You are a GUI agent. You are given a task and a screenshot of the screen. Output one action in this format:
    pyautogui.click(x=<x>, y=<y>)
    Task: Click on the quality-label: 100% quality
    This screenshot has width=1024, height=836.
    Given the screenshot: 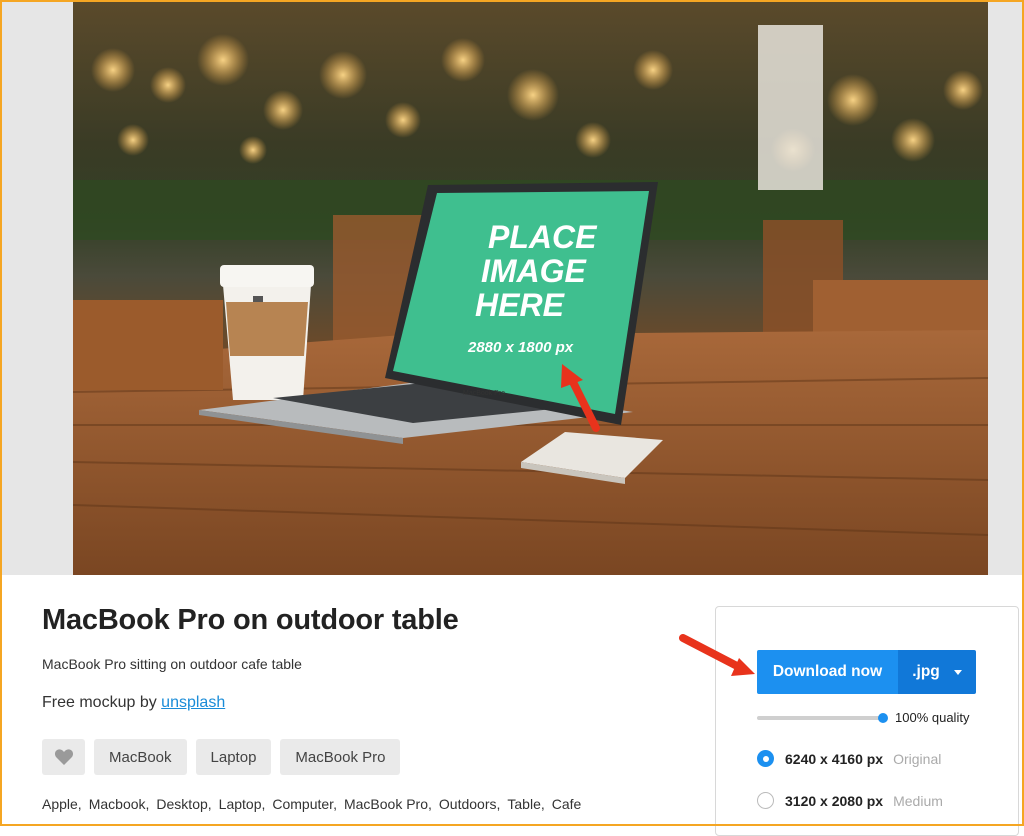 What is the action you would take?
    pyautogui.click(x=932, y=717)
    